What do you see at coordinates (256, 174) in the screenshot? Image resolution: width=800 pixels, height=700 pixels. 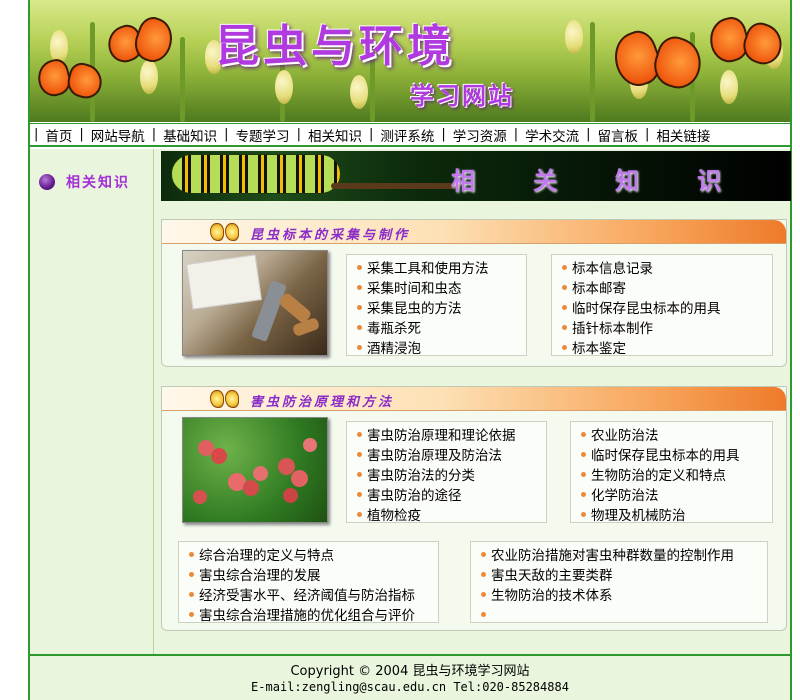 I see `caterpillar-image` at bounding box center [256, 174].